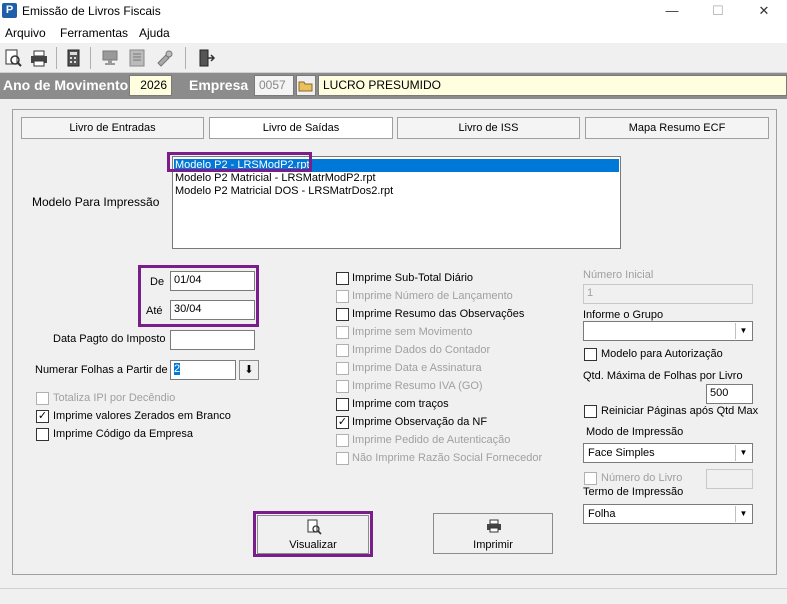 The image size is (787, 604). What do you see at coordinates (25, 33) in the screenshot?
I see `menu-arquivo: Arquivo` at bounding box center [25, 33].